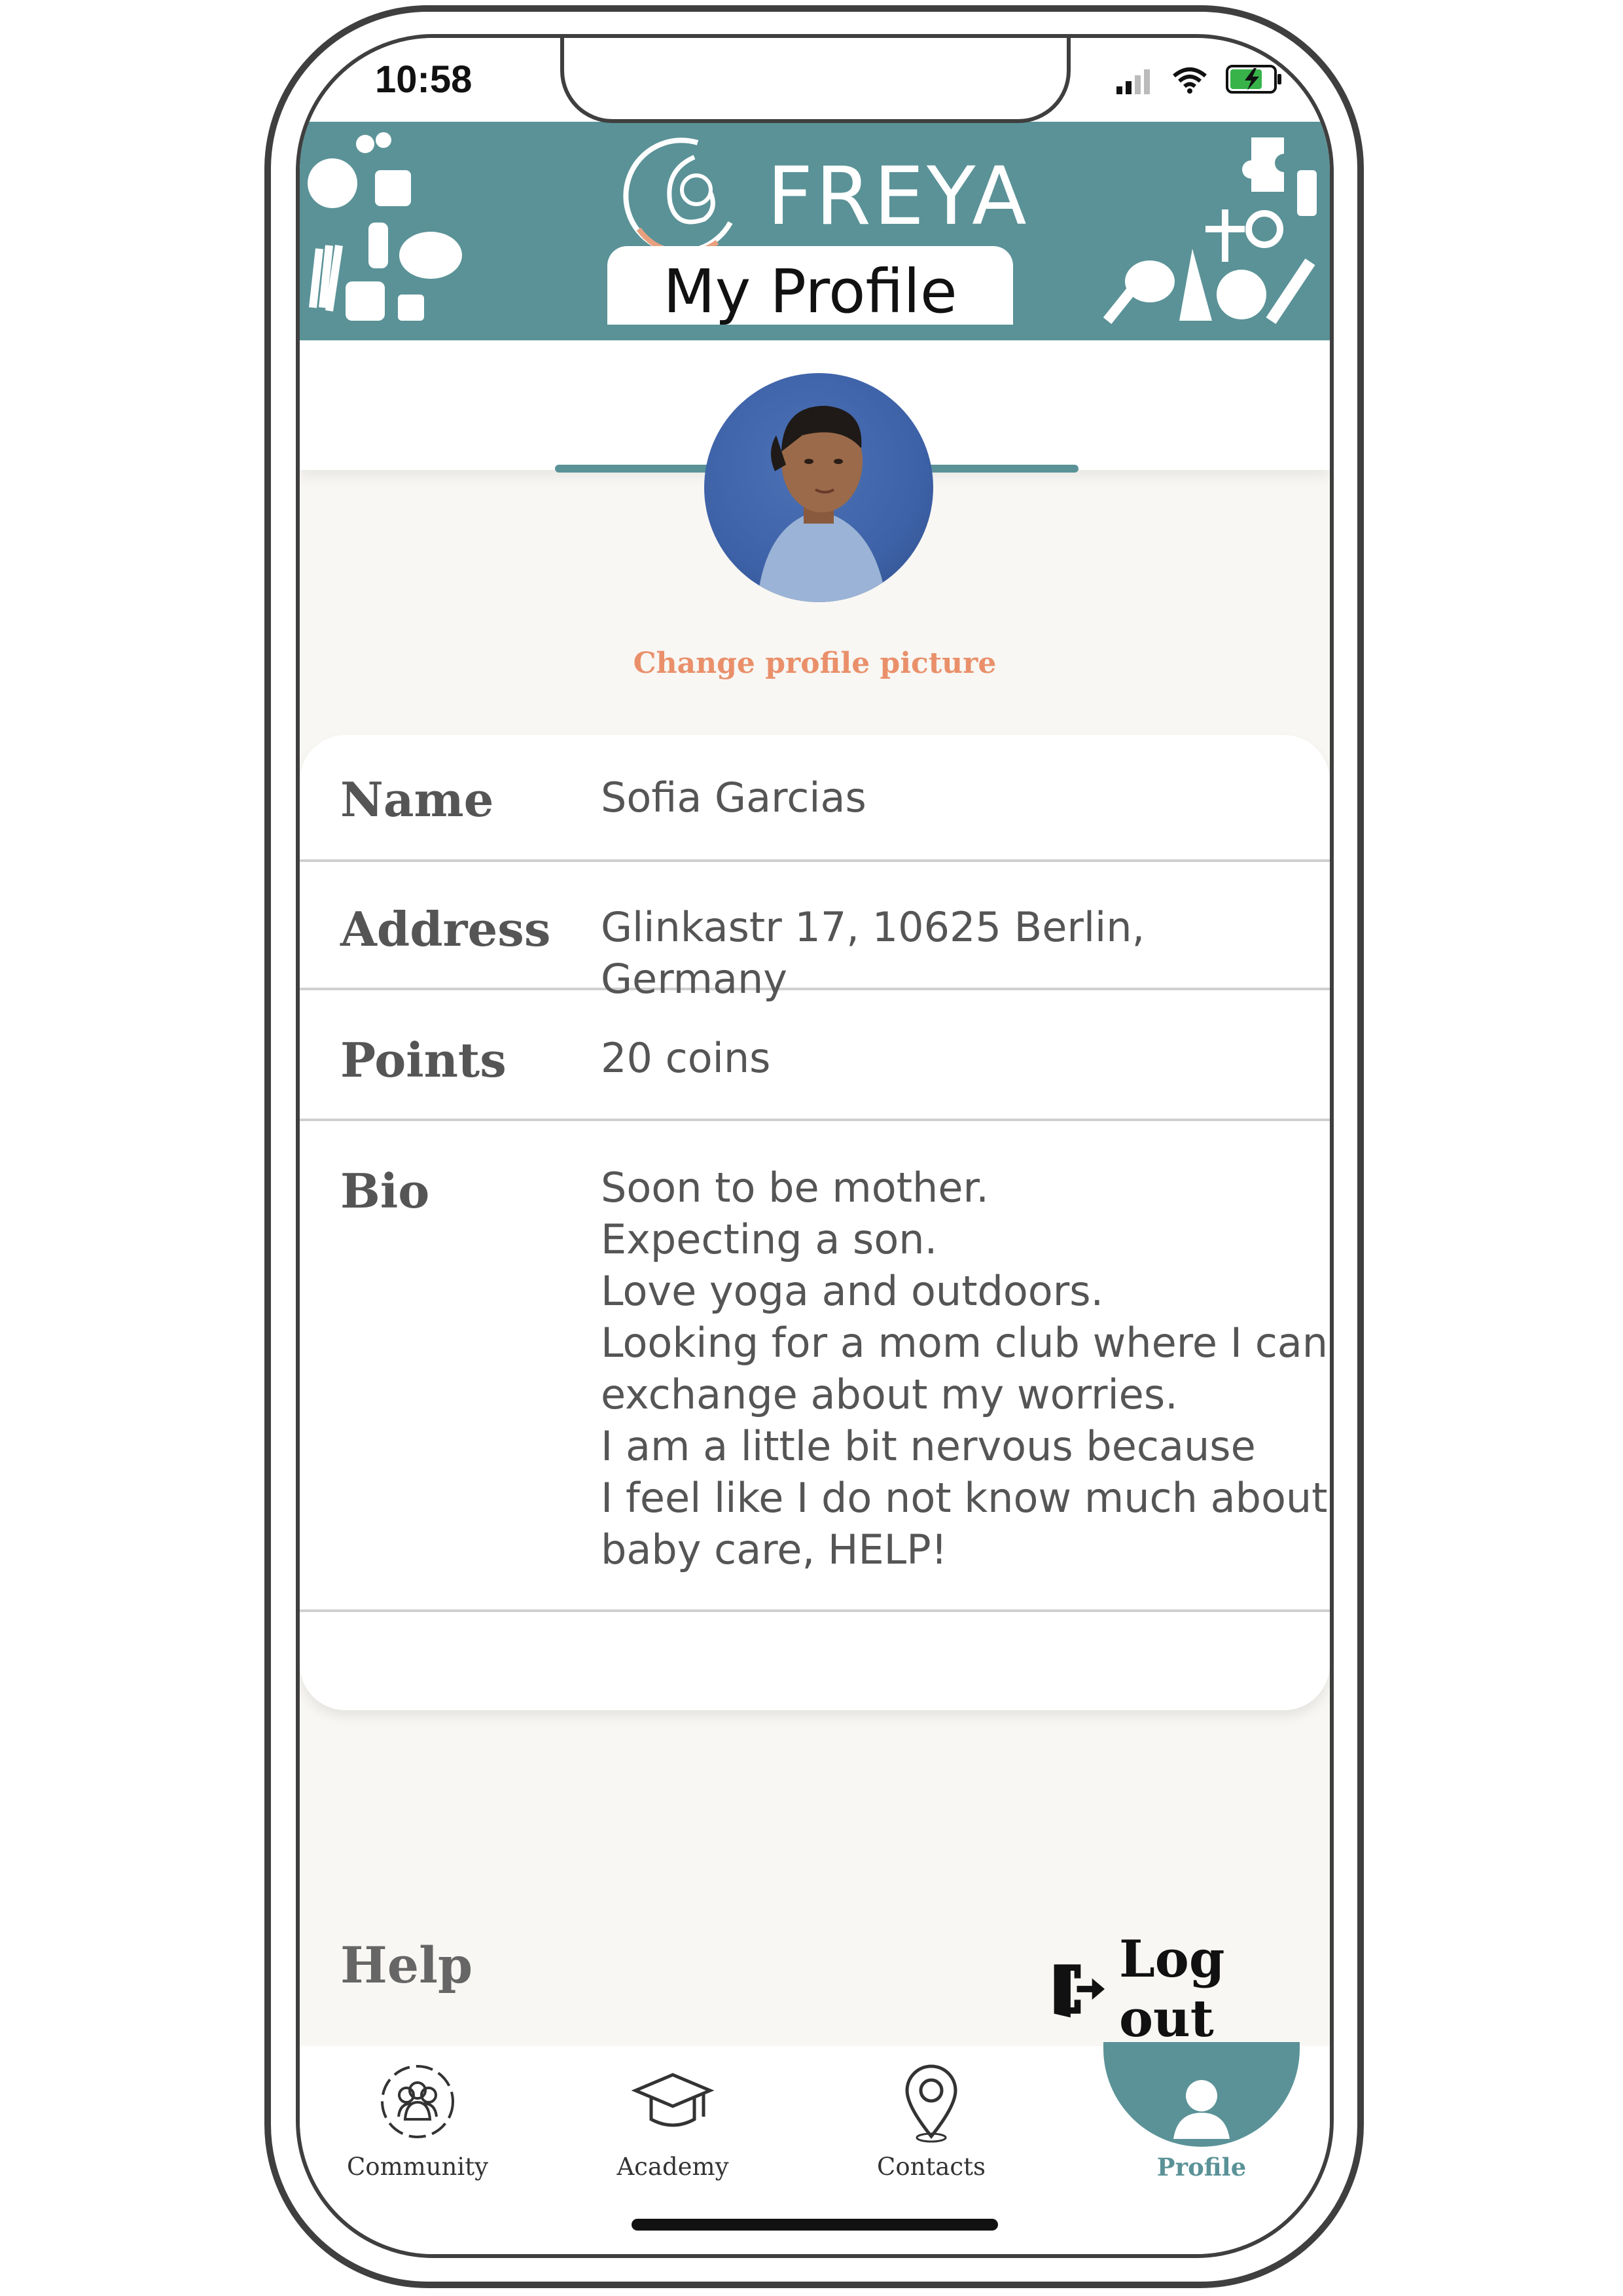 The height and width of the screenshot is (2296, 1623). I want to click on graduation-cap-icon, so click(673, 2100).